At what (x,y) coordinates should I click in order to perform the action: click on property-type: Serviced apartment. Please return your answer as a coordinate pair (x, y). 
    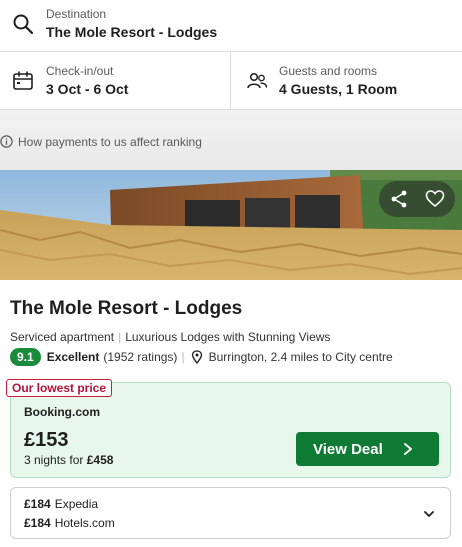
    Looking at the image, I should click on (62, 337).